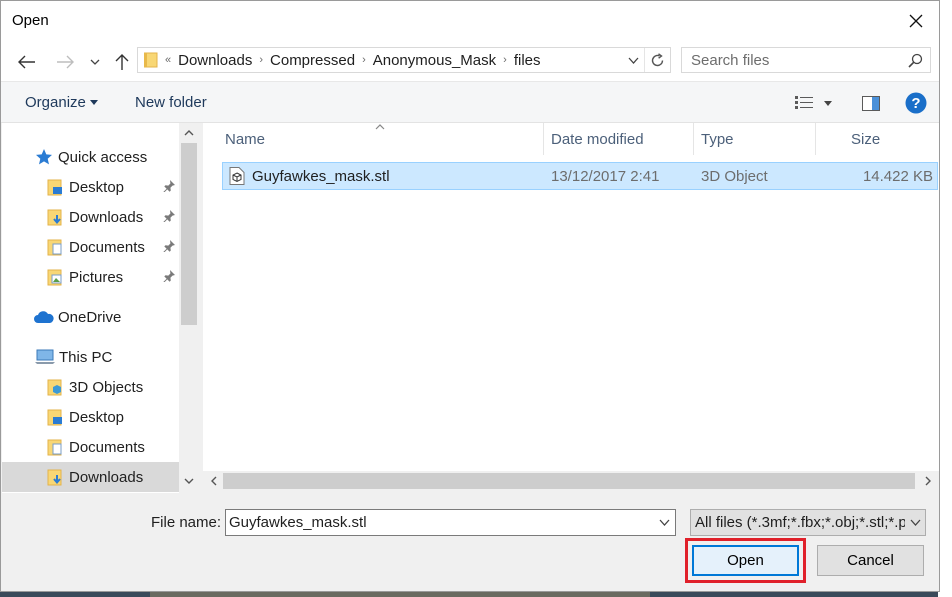 The height and width of the screenshot is (597, 952). I want to click on open-button: Open, so click(745, 560).